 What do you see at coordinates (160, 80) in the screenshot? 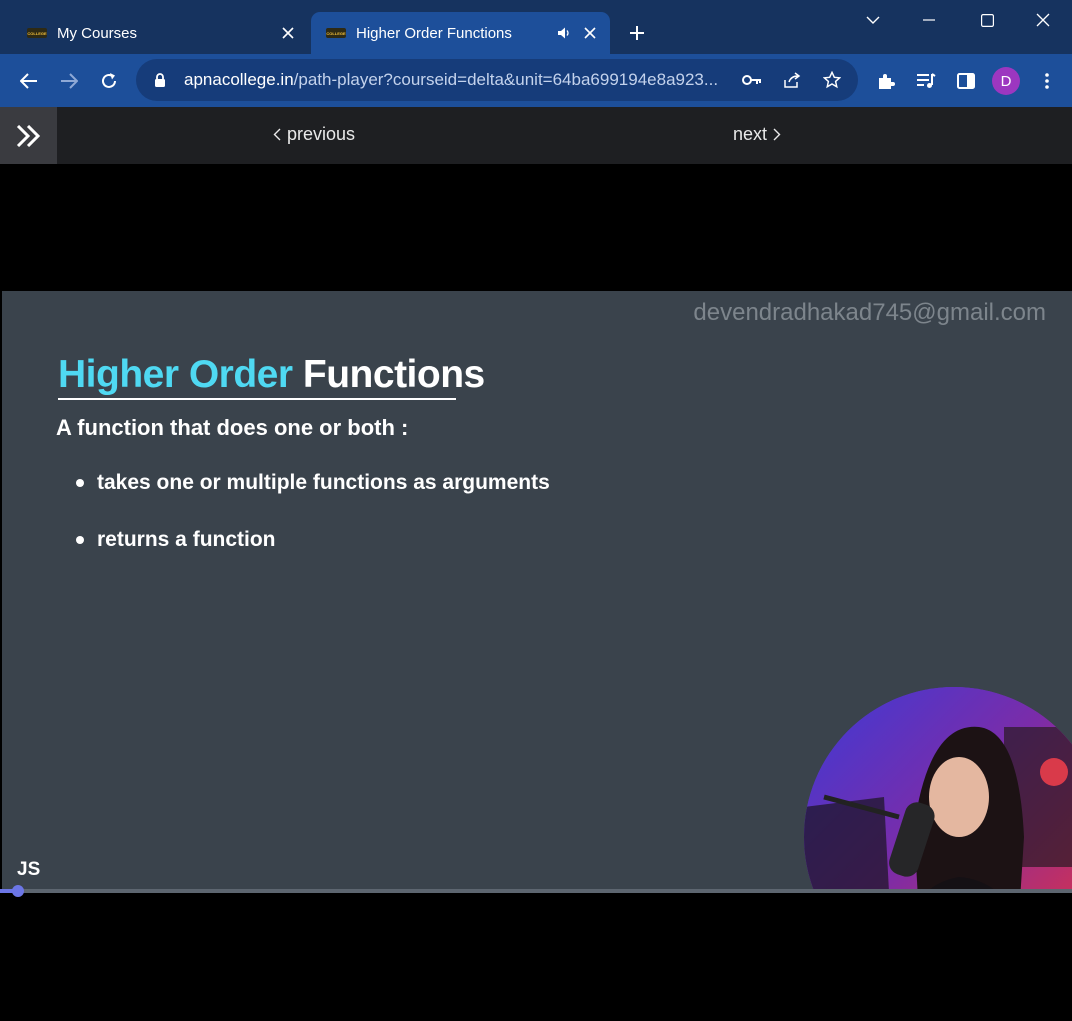
I see `lock-icon` at bounding box center [160, 80].